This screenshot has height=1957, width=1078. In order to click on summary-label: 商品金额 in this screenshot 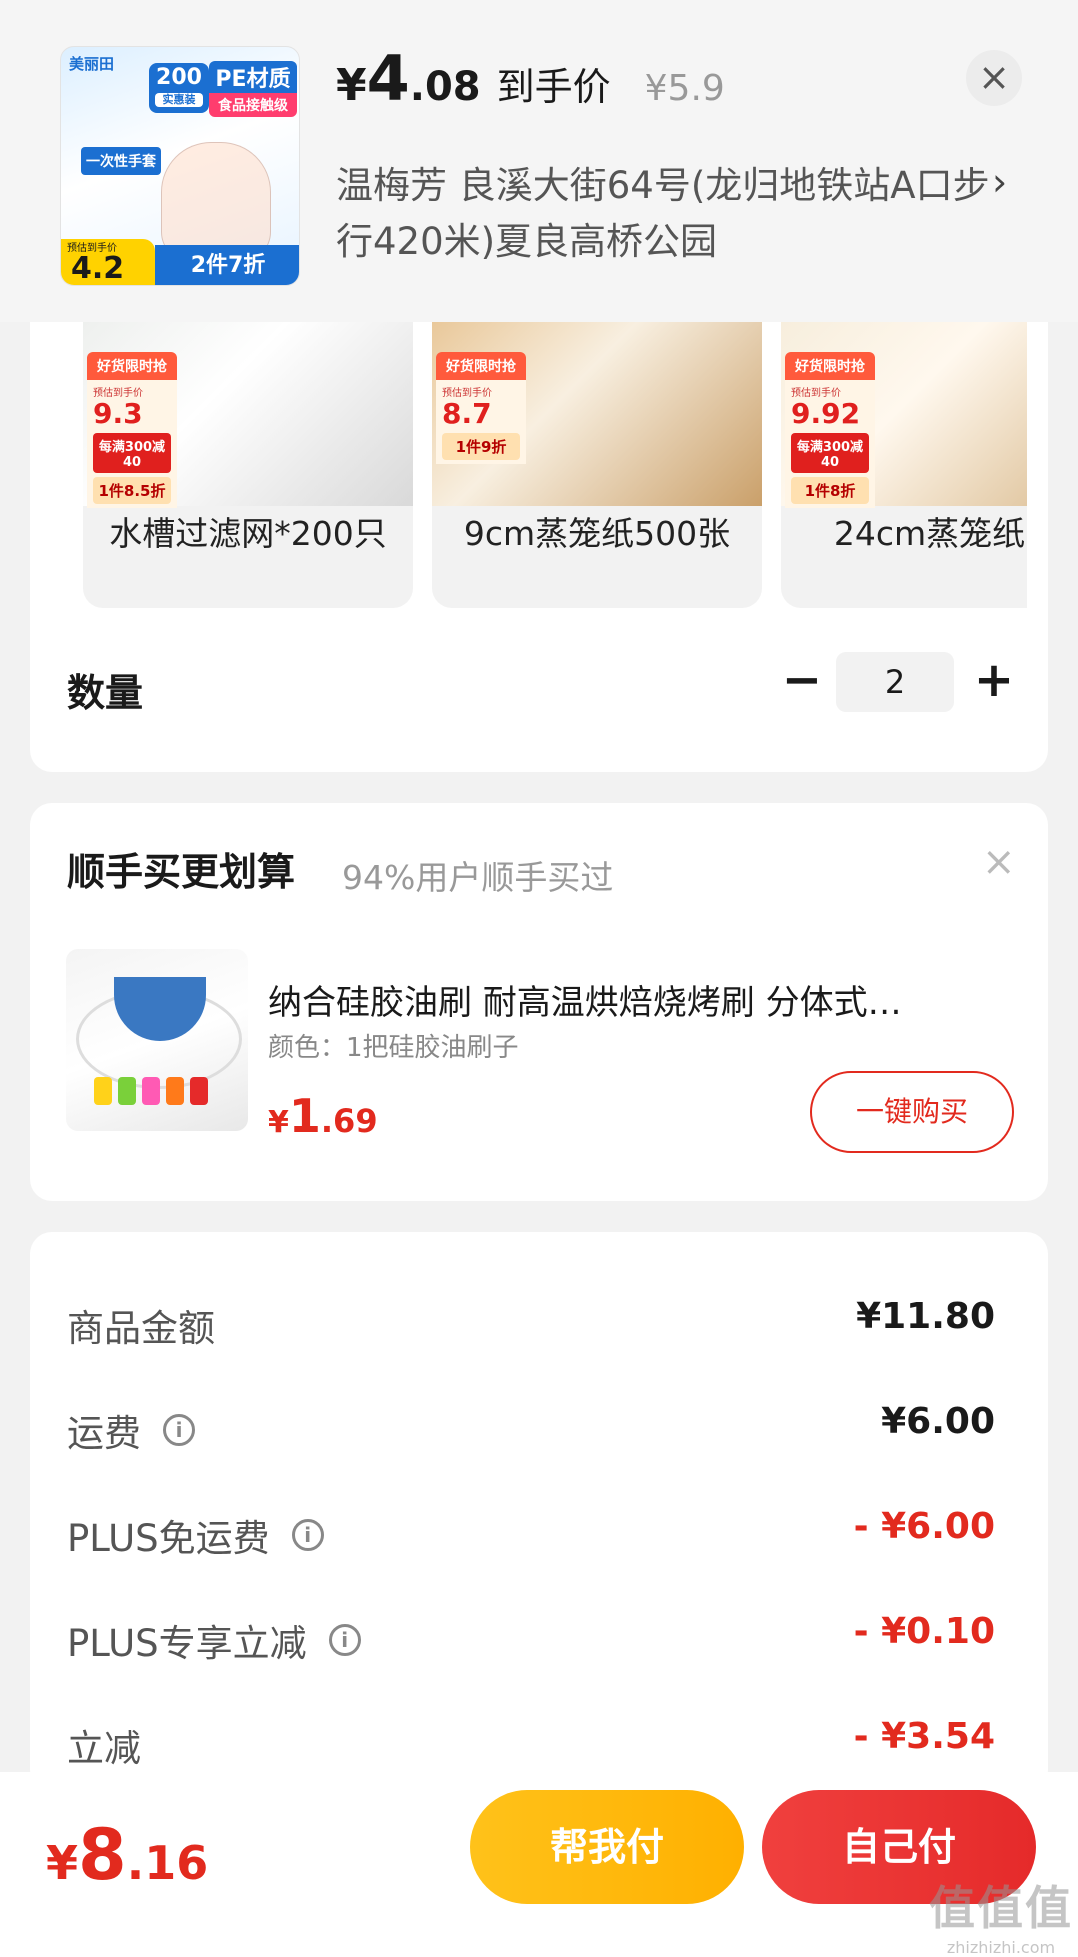, I will do `click(141, 1328)`.